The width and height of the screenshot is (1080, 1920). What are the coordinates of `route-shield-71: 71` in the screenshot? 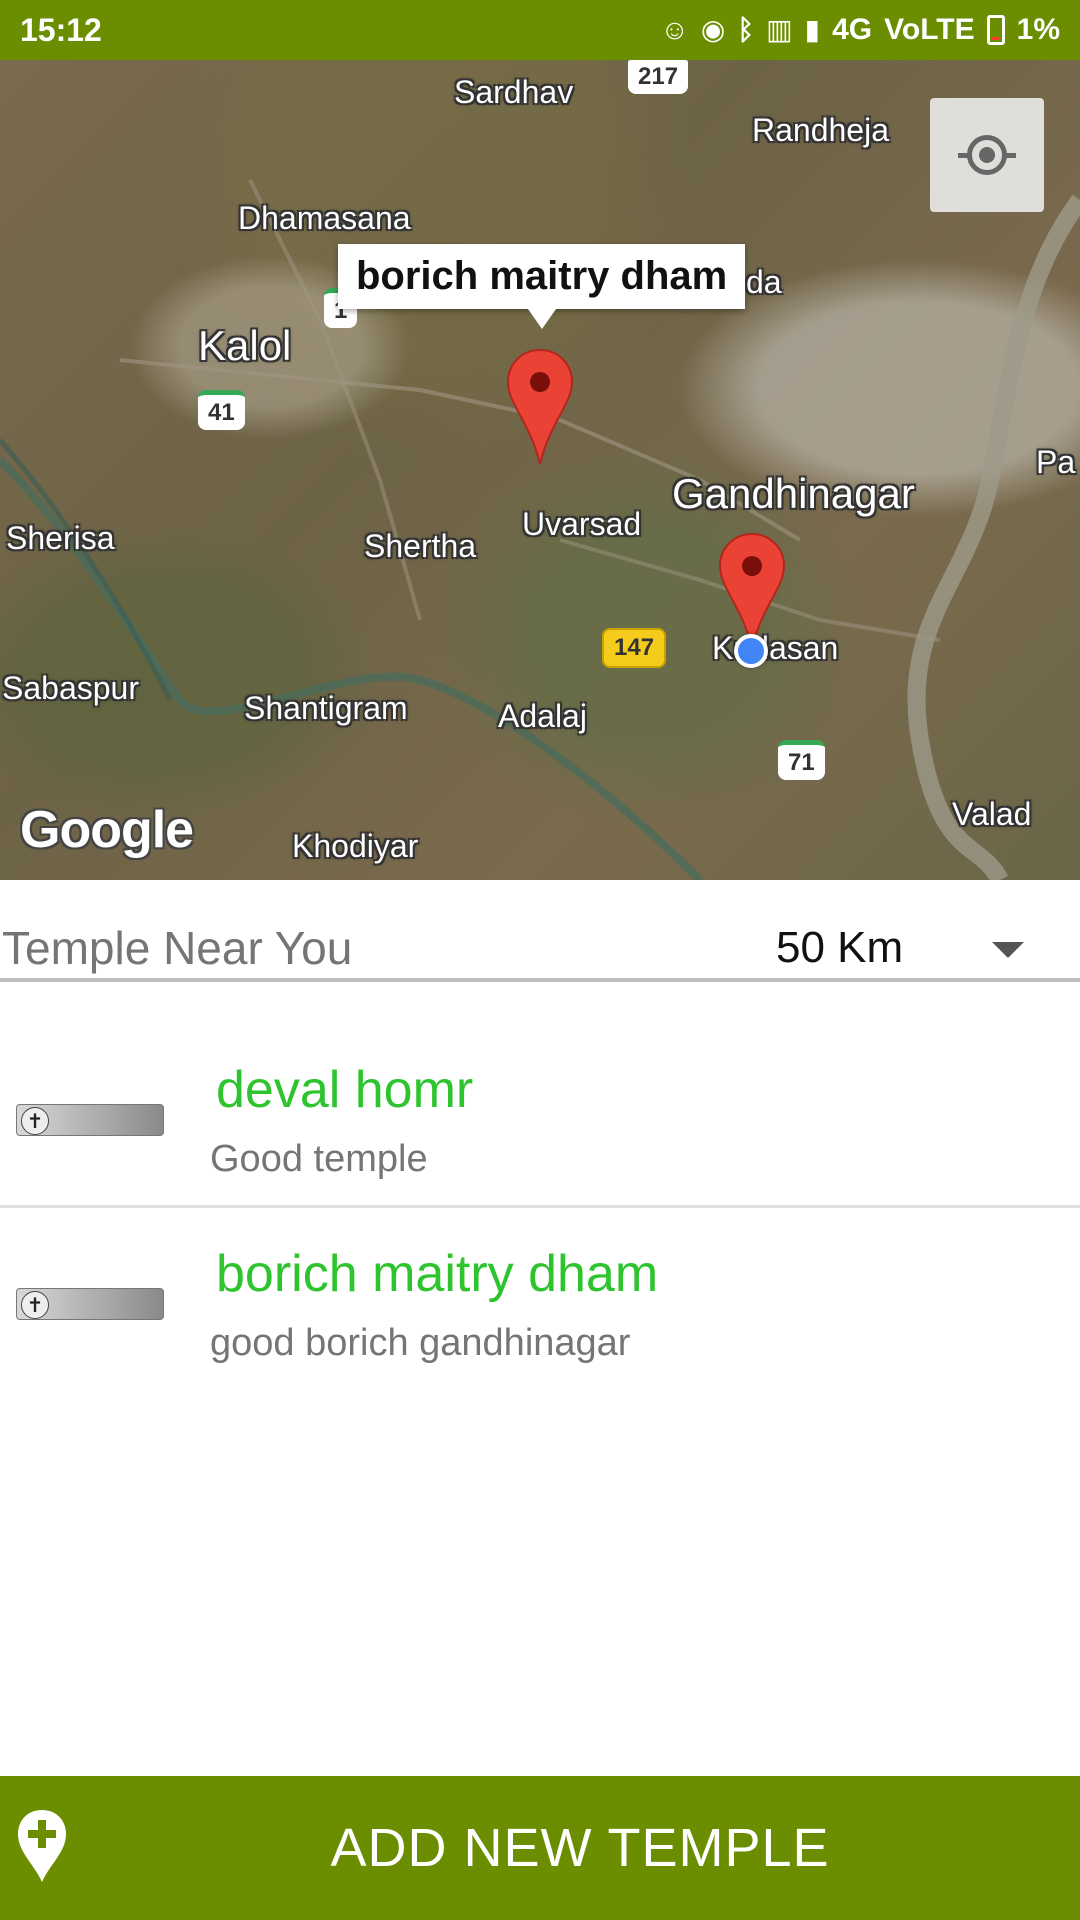 It's located at (801, 760).